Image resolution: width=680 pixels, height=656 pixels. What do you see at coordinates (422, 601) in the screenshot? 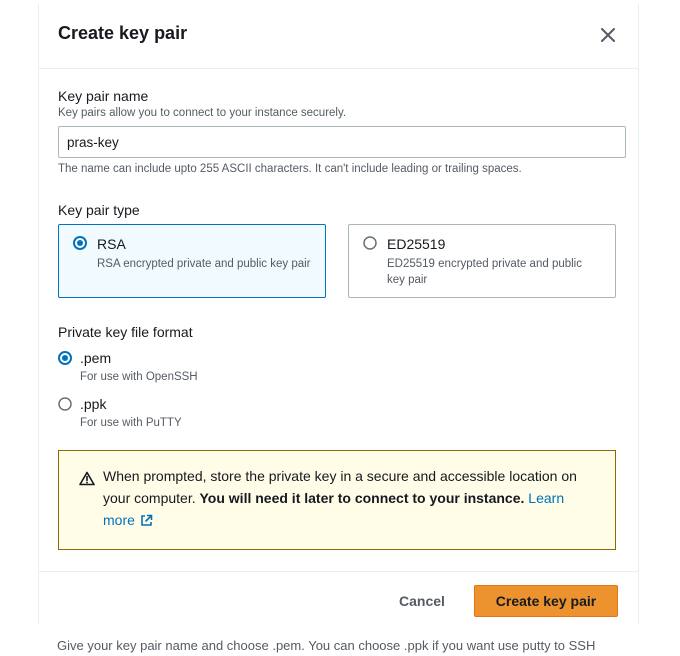
I see `cancel-button: Cancel` at bounding box center [422, 601].